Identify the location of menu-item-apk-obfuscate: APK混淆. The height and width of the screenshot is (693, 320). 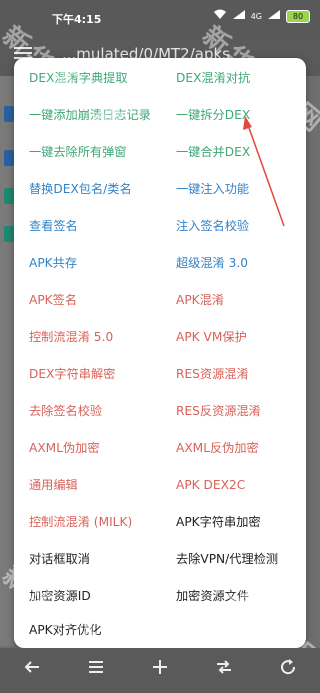
(200, 300).